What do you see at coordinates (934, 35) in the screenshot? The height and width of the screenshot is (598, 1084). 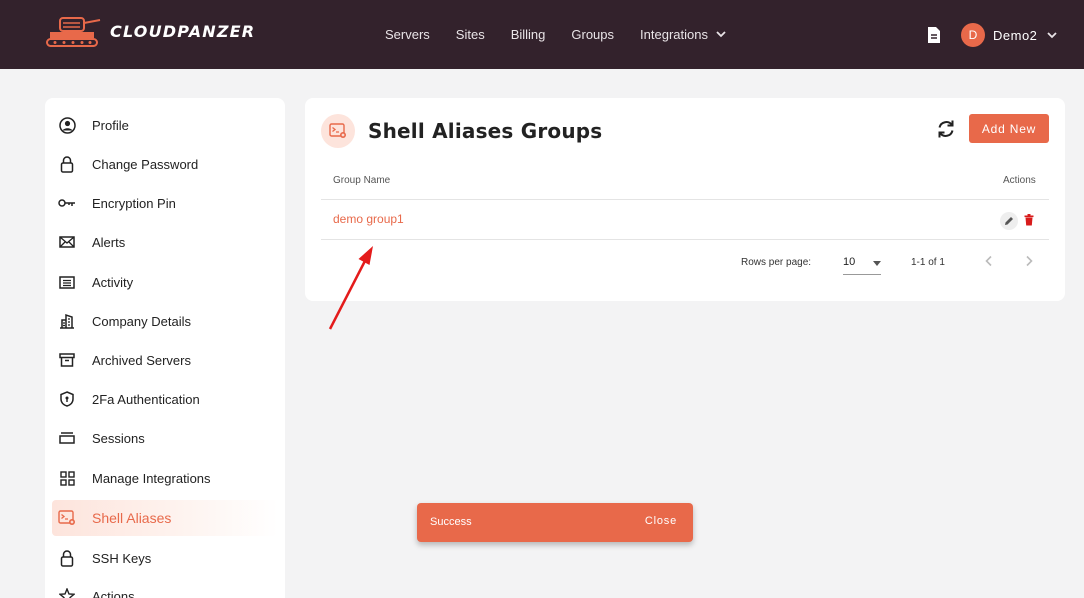 I see `document-icon` at bounding box center [934, 35].